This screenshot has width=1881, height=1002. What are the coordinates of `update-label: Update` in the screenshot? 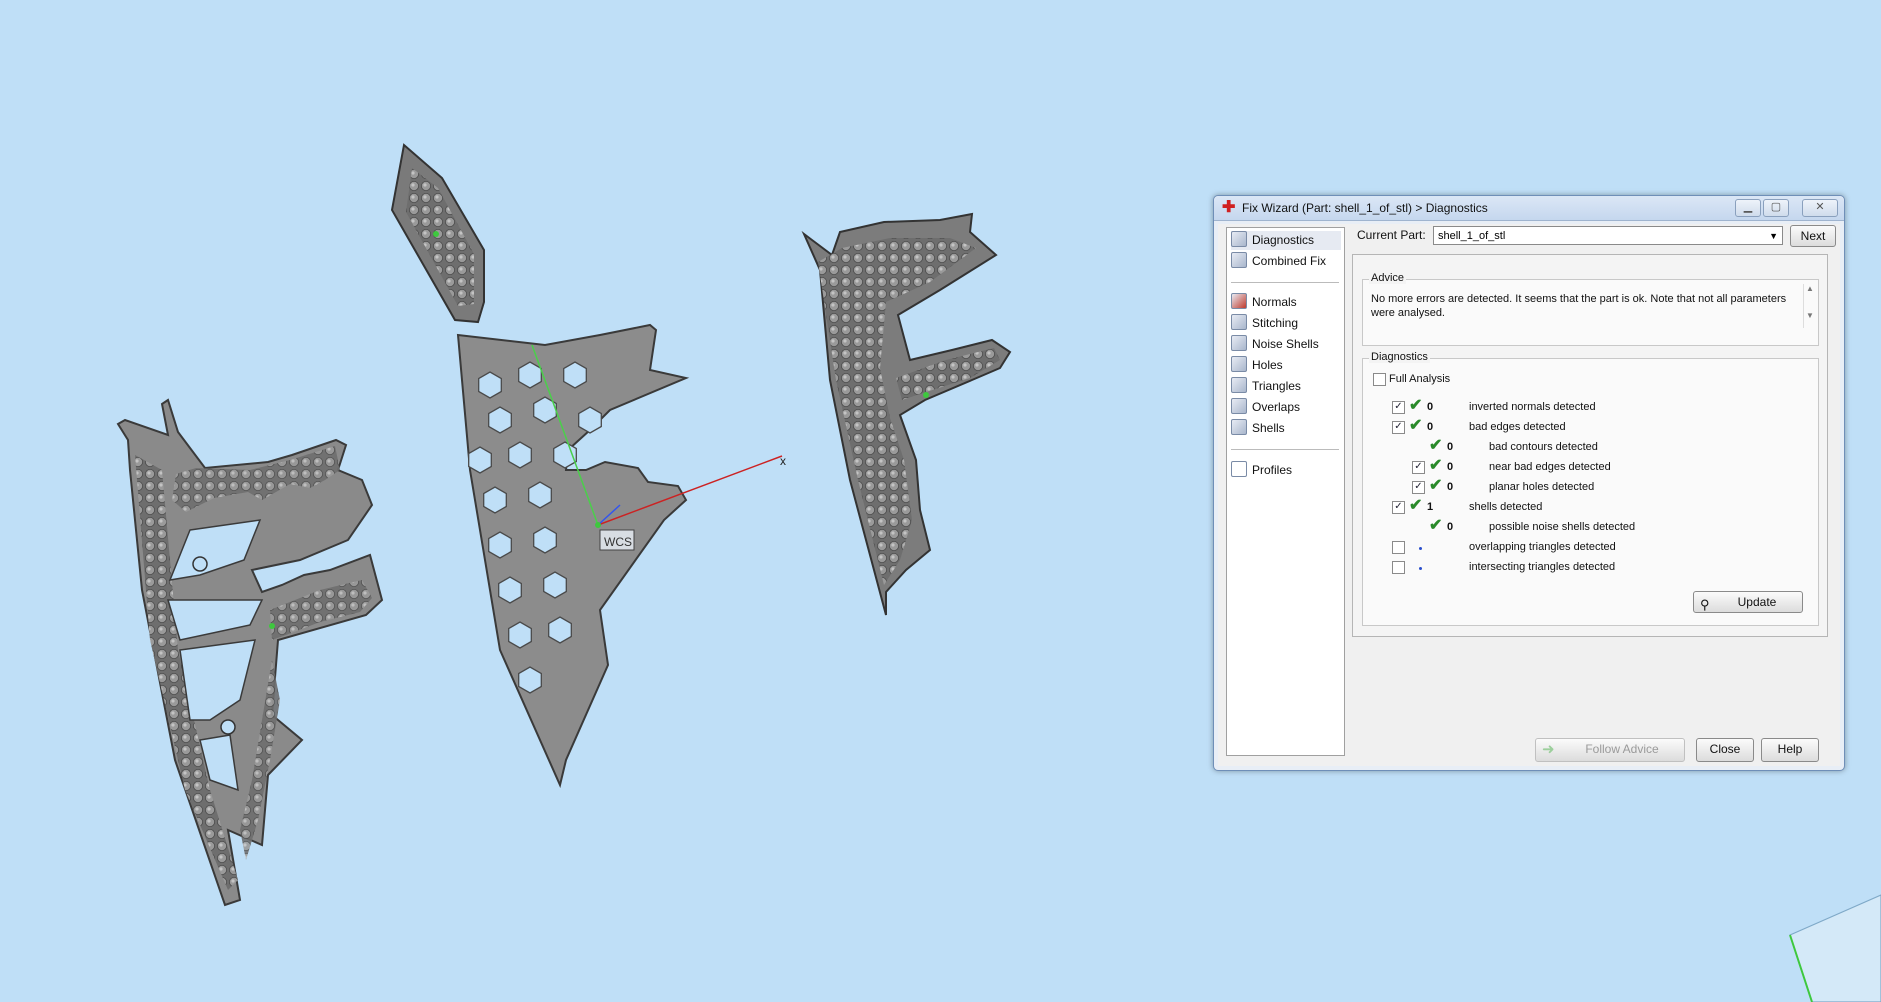 It's located at (1757, 602).